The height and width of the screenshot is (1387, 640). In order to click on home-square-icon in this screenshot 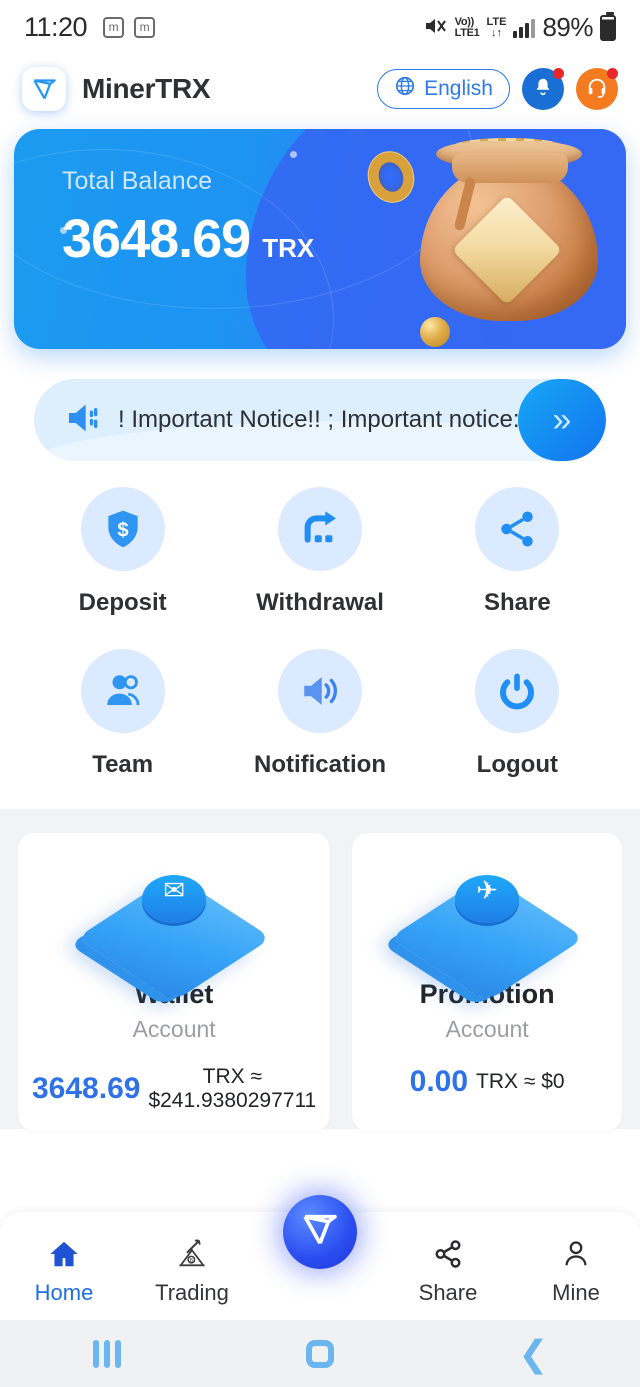, I will do `click(319, 1353)`.